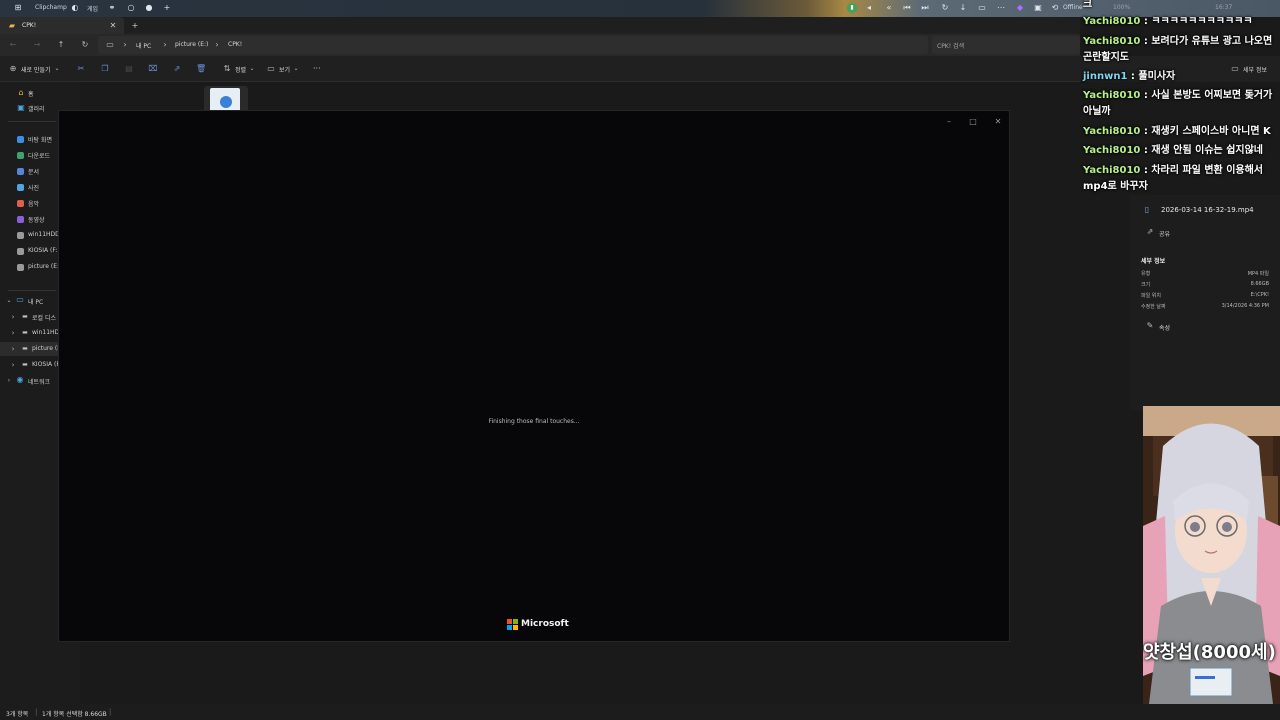 The width and height of the screenshot is (1280, 720). Describe the element at coordinates (973, 122) in the screenshot. I see `maximize-icon: □` at that location.